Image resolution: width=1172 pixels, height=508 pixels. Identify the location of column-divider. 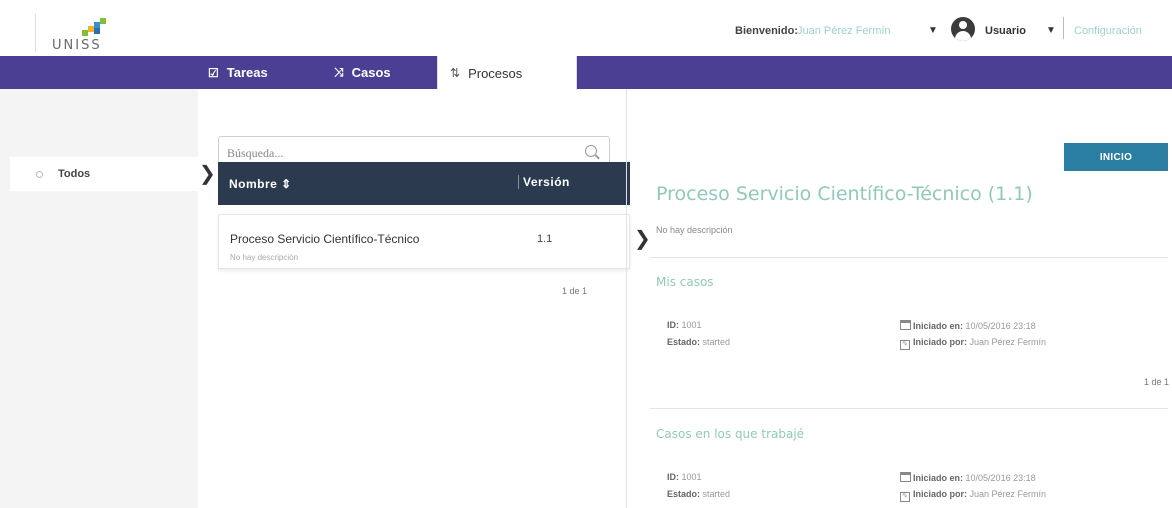
(626, 298).